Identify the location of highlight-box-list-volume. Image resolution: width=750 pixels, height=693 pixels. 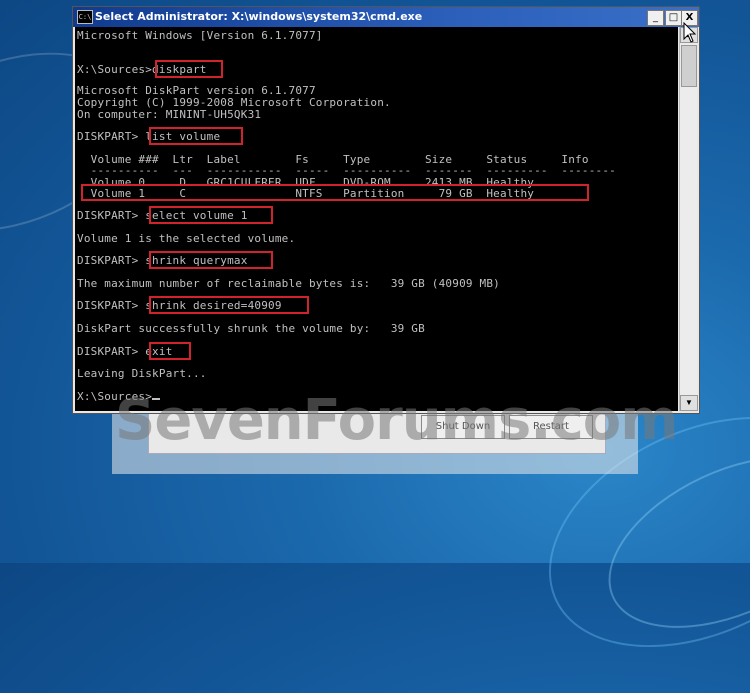
(196, 136).